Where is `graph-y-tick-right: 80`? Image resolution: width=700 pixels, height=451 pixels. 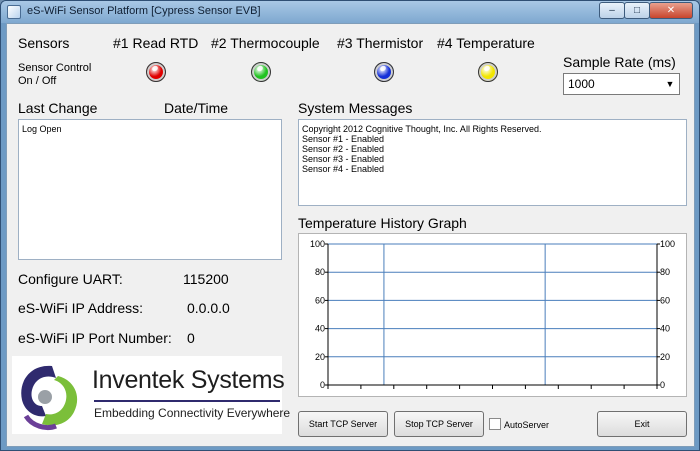 graph-y-tick-right: 80 is located at coordinates (665, 272).